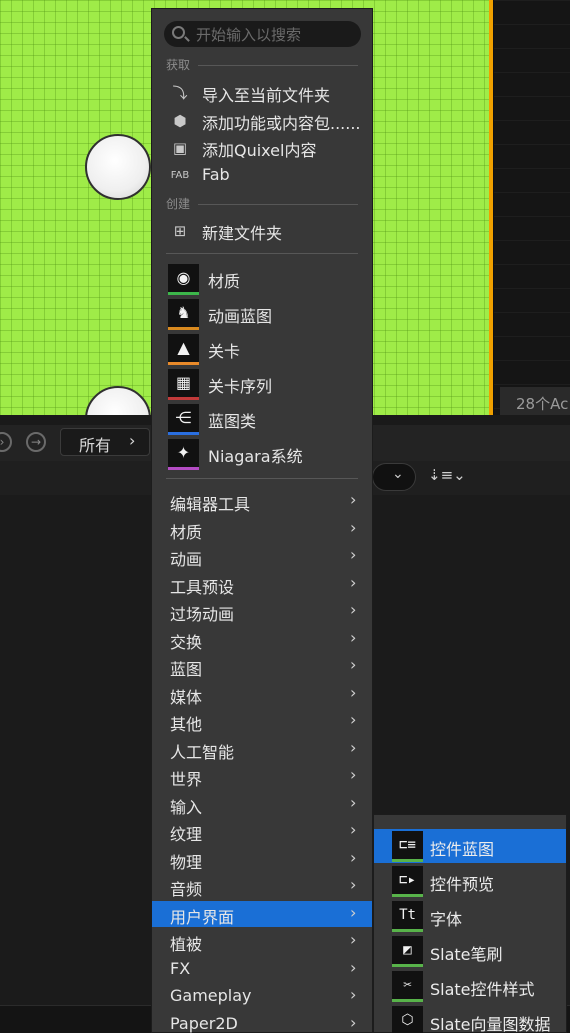 The image size is (570, 1033). Describe the element at coordinates (268, 385) in the screenshot. I see `asset-item-level-sequence: ▦ 关卡序列` at that location.